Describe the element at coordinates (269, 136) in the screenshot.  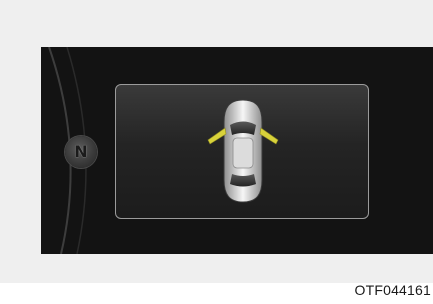
I see `front-right-door-open` at that location.